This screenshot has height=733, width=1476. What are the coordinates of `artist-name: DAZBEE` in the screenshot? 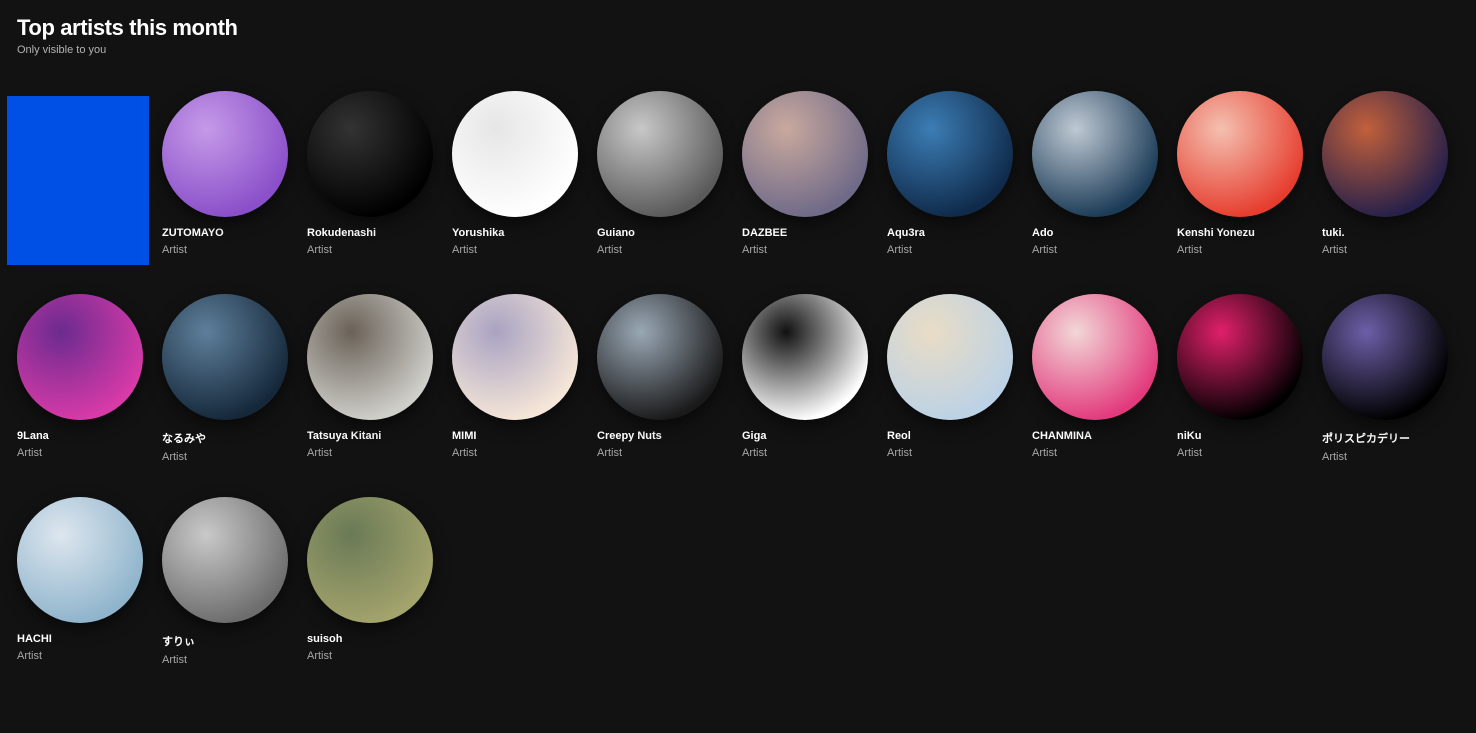 It's located at (807, 233).